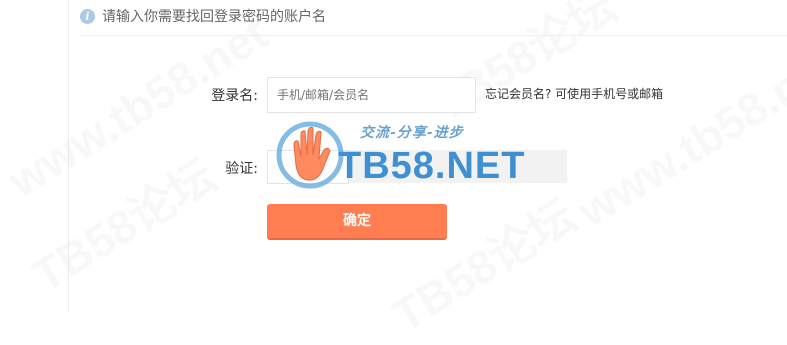 This screenshot has width=787, height=345. What do you see at coordinates (357, 222) in the screenshot?
I see `confirm-button: 确定` at bounding box center [357, 222].